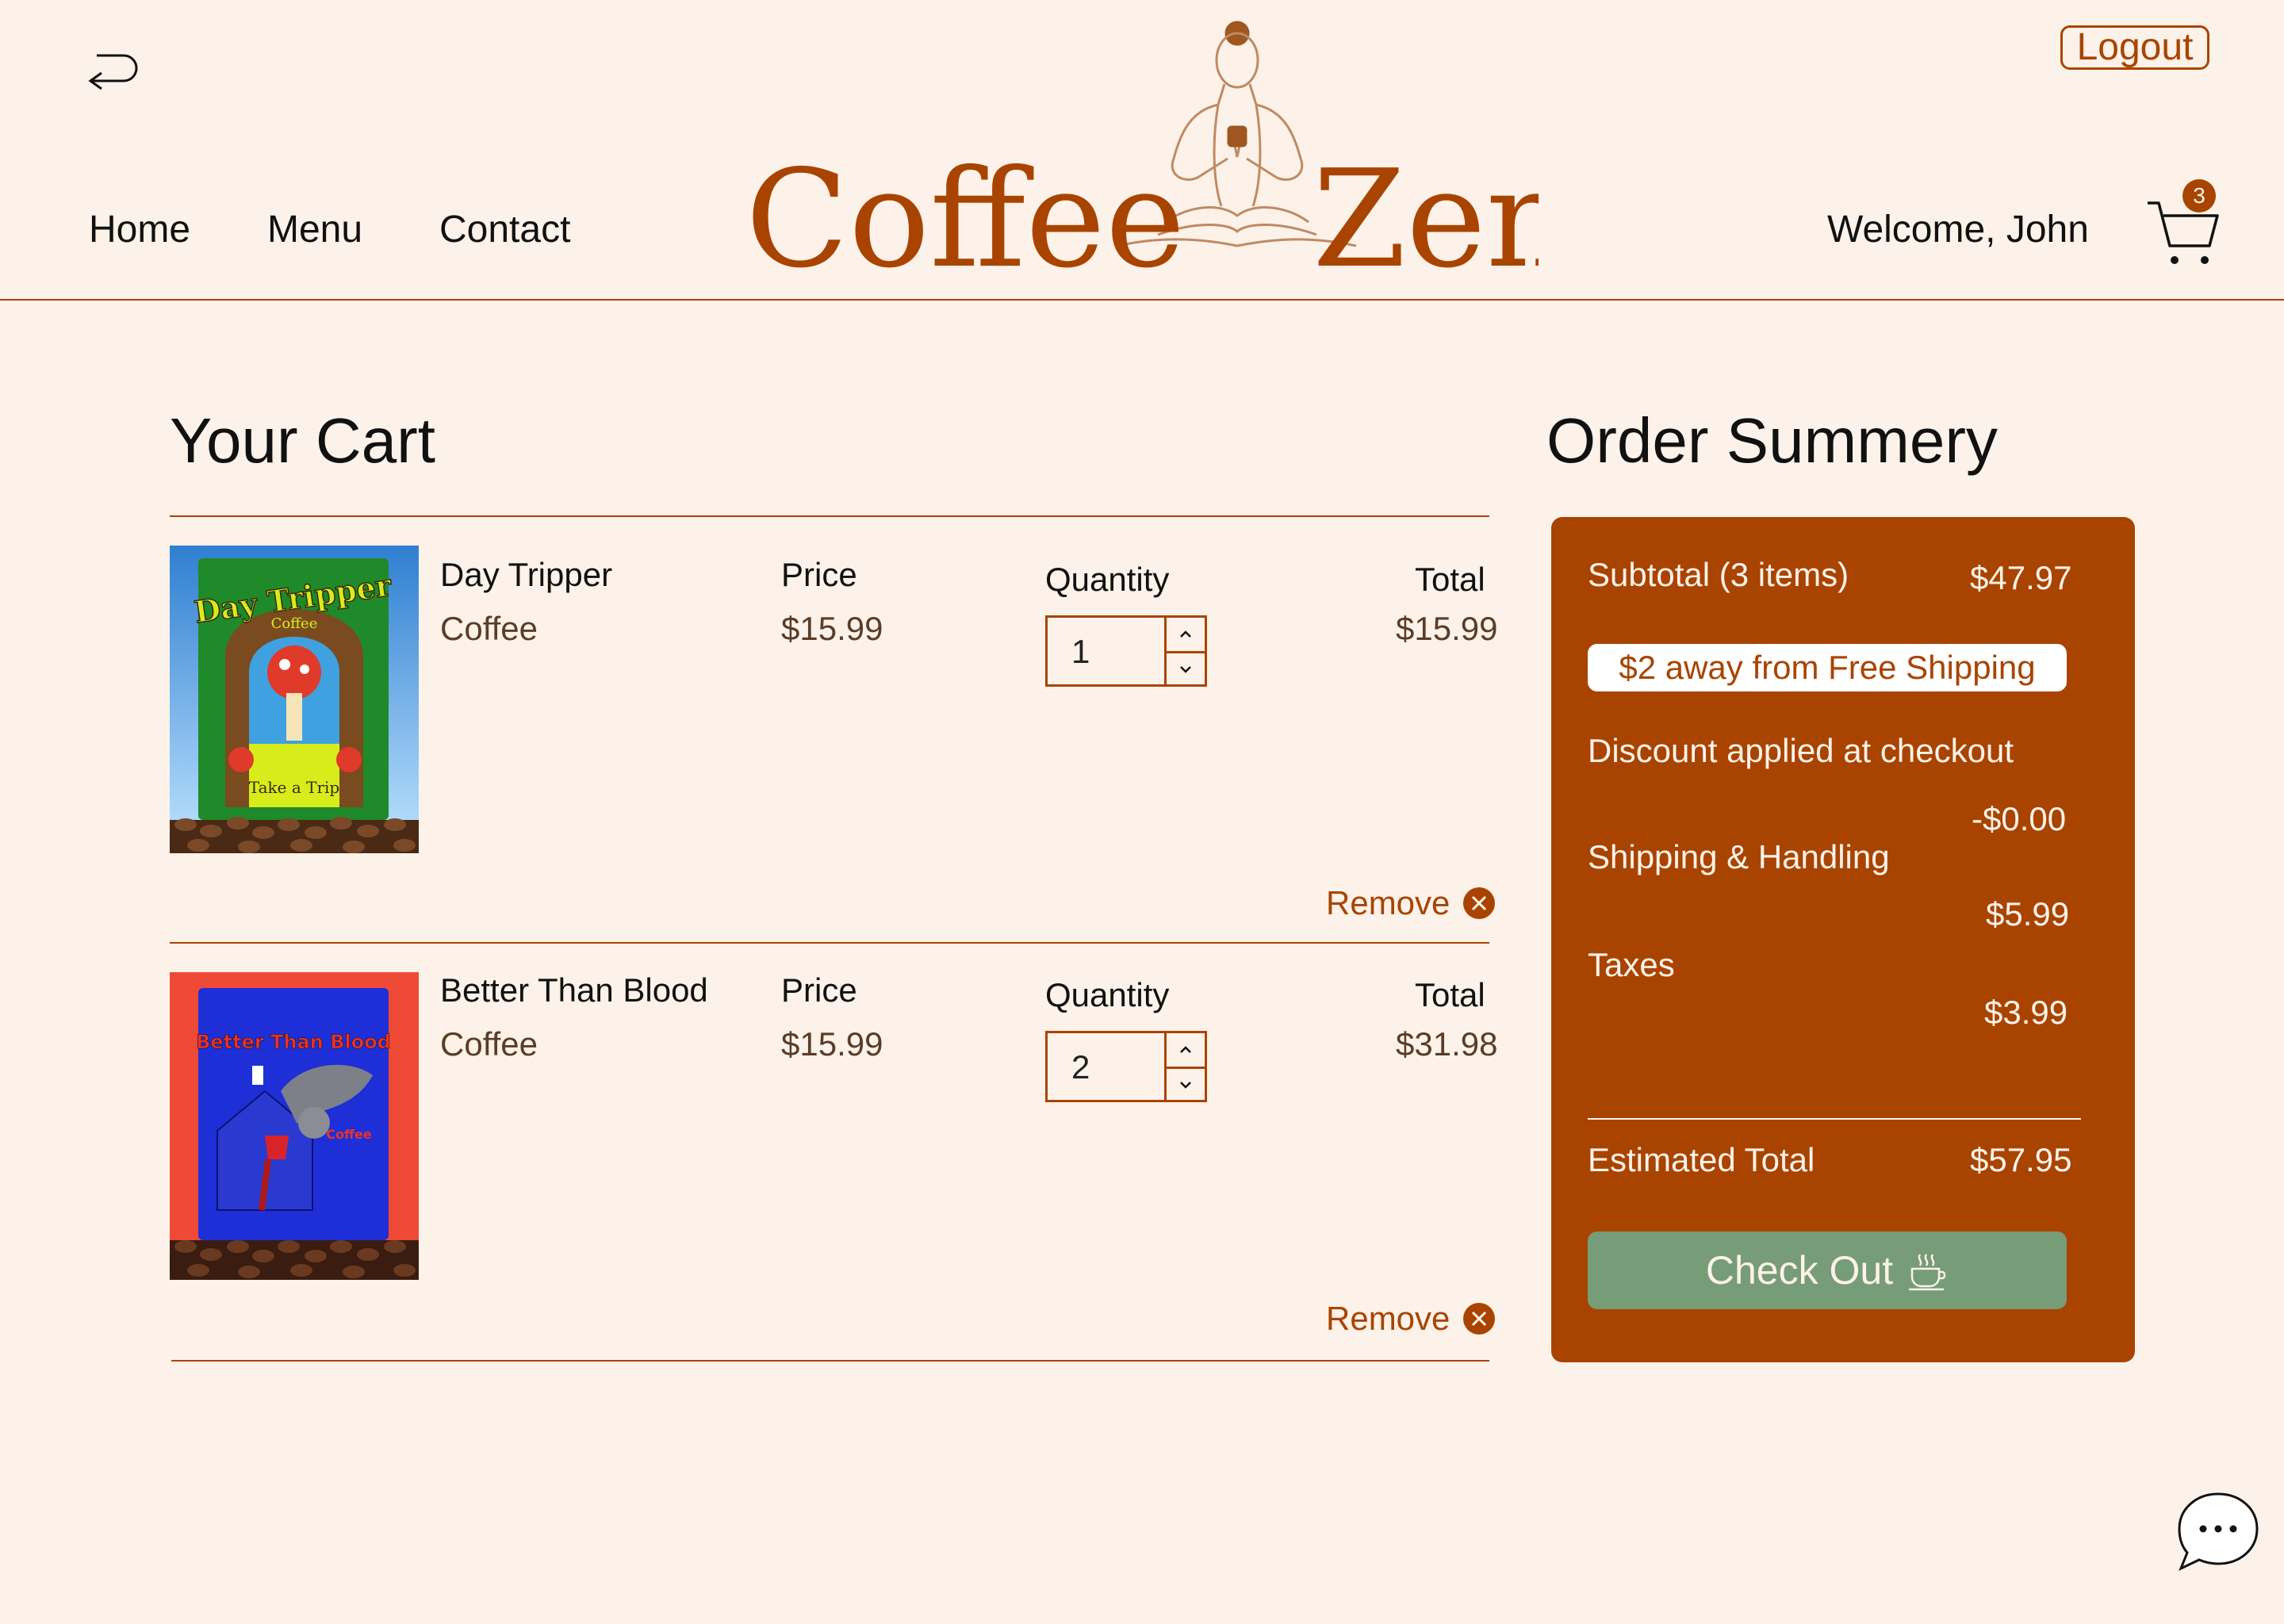 The image size is (2284, 1624). I want to click on shipping-label: Shipping & Handling, so click(1739, 856).